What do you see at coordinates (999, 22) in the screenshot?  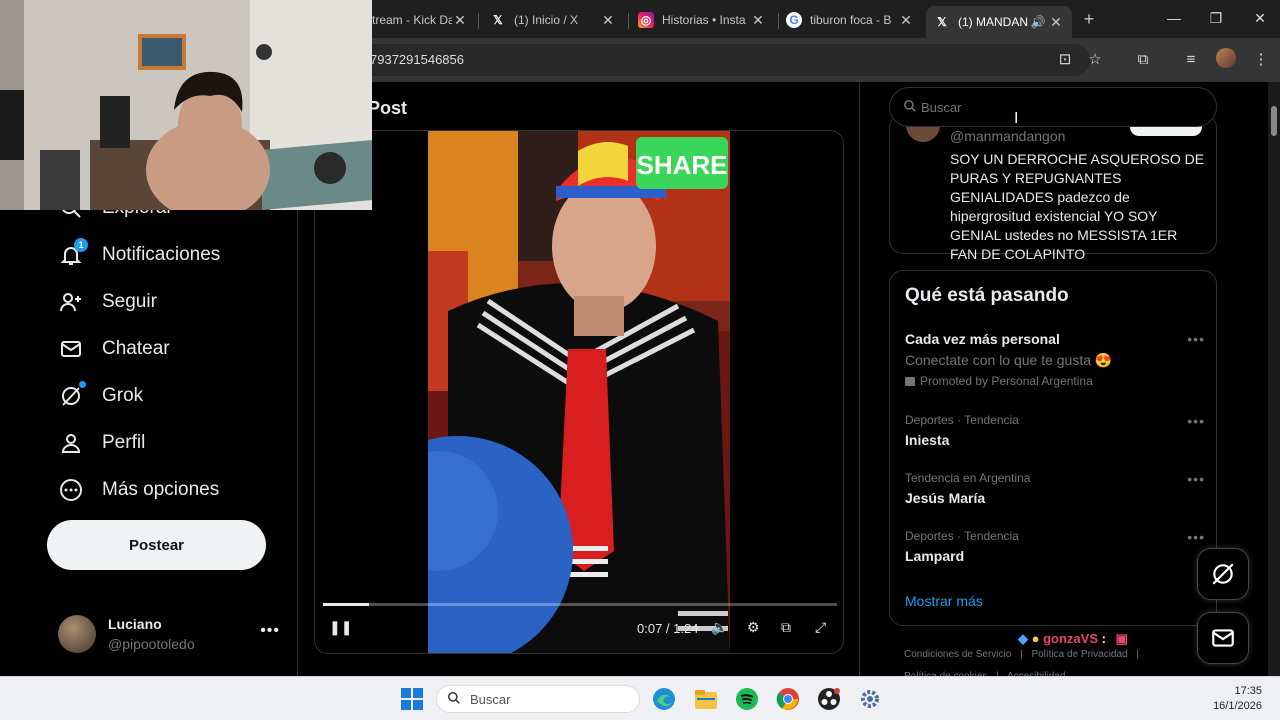 I see `tab-mandan-active: 𝕏 (1) MANDAN 🔊 ✕` at bounding box center [999, 22].